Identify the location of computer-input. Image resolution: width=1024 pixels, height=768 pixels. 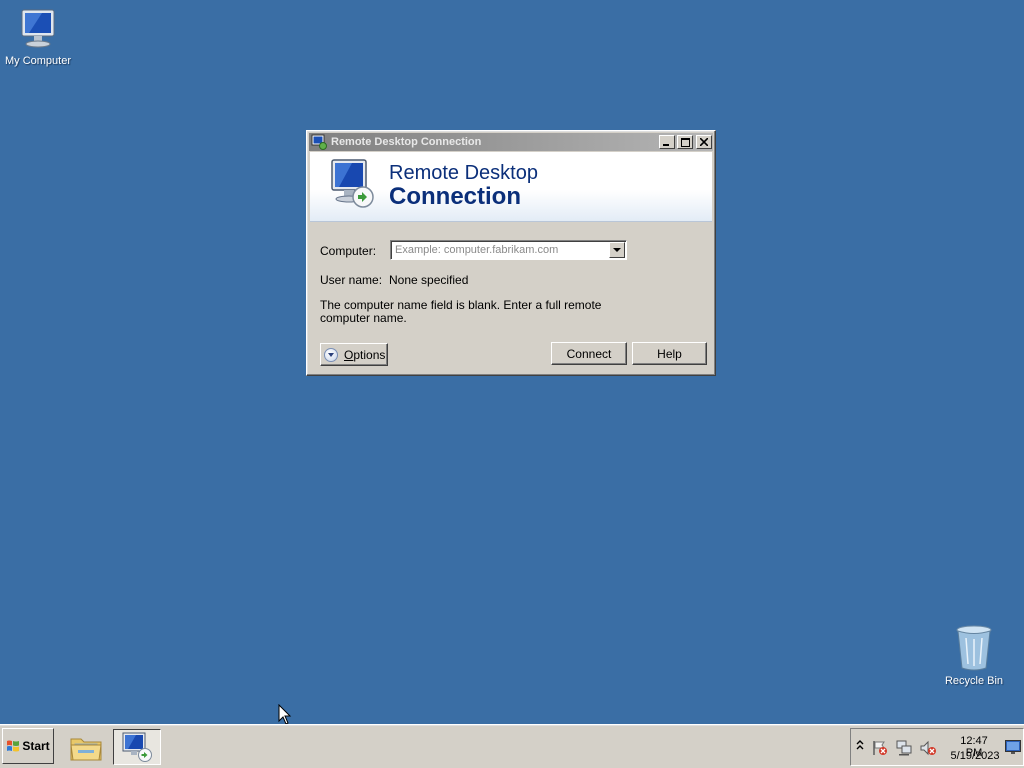
(500, 250).